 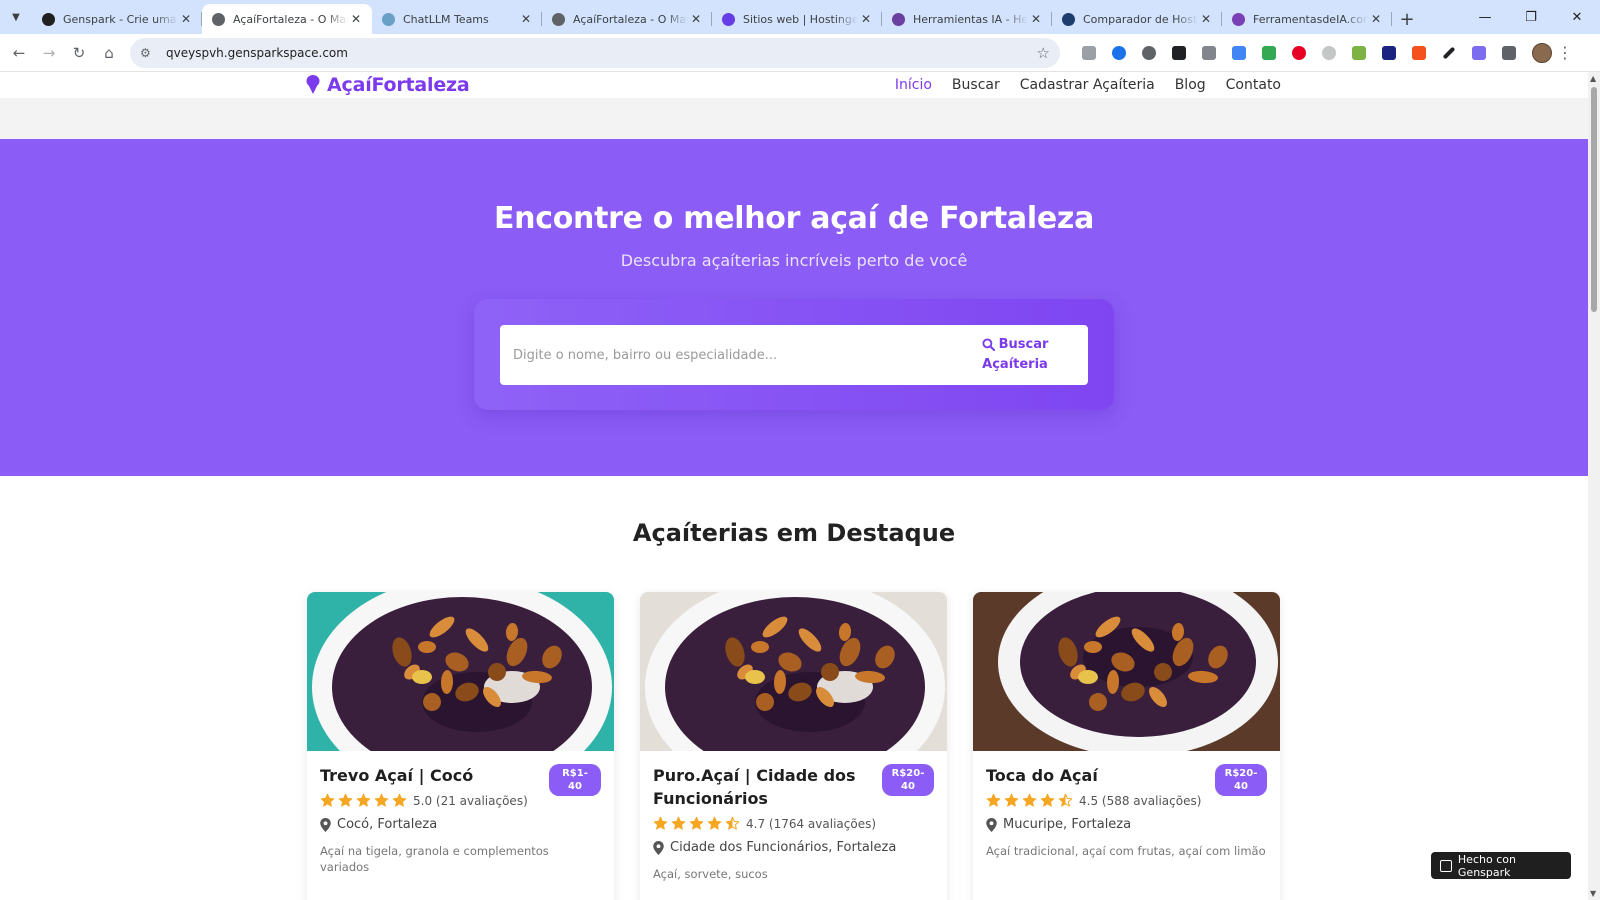 I want to click on featured-title: Açaíterias em Destaque, so click(x=794, y=533).